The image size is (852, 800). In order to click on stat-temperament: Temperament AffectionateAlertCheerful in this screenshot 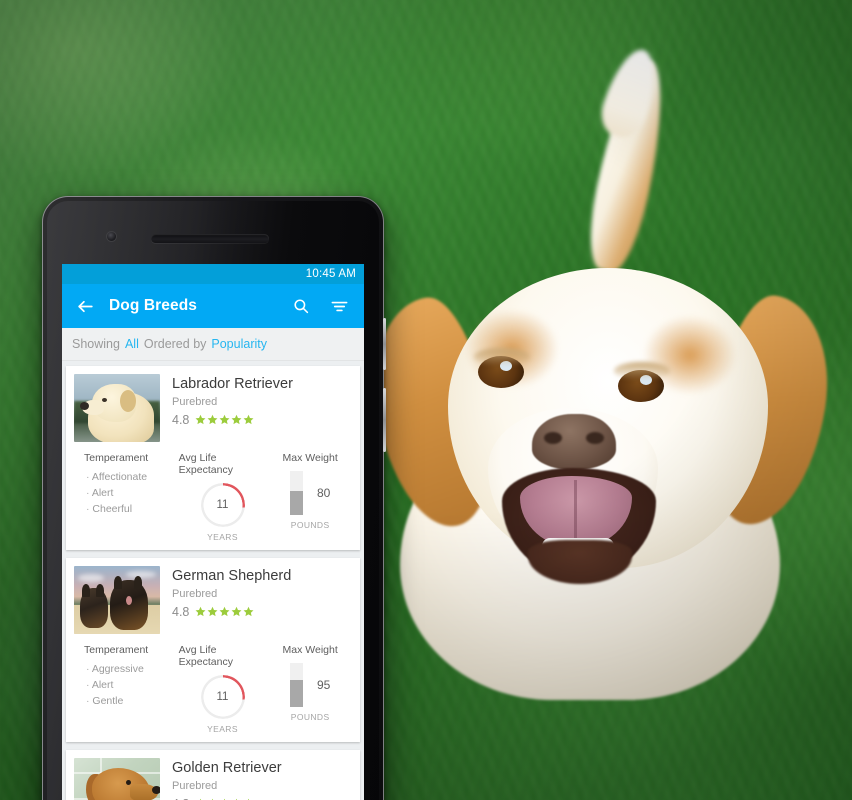, I will do `click(125, 497)`.